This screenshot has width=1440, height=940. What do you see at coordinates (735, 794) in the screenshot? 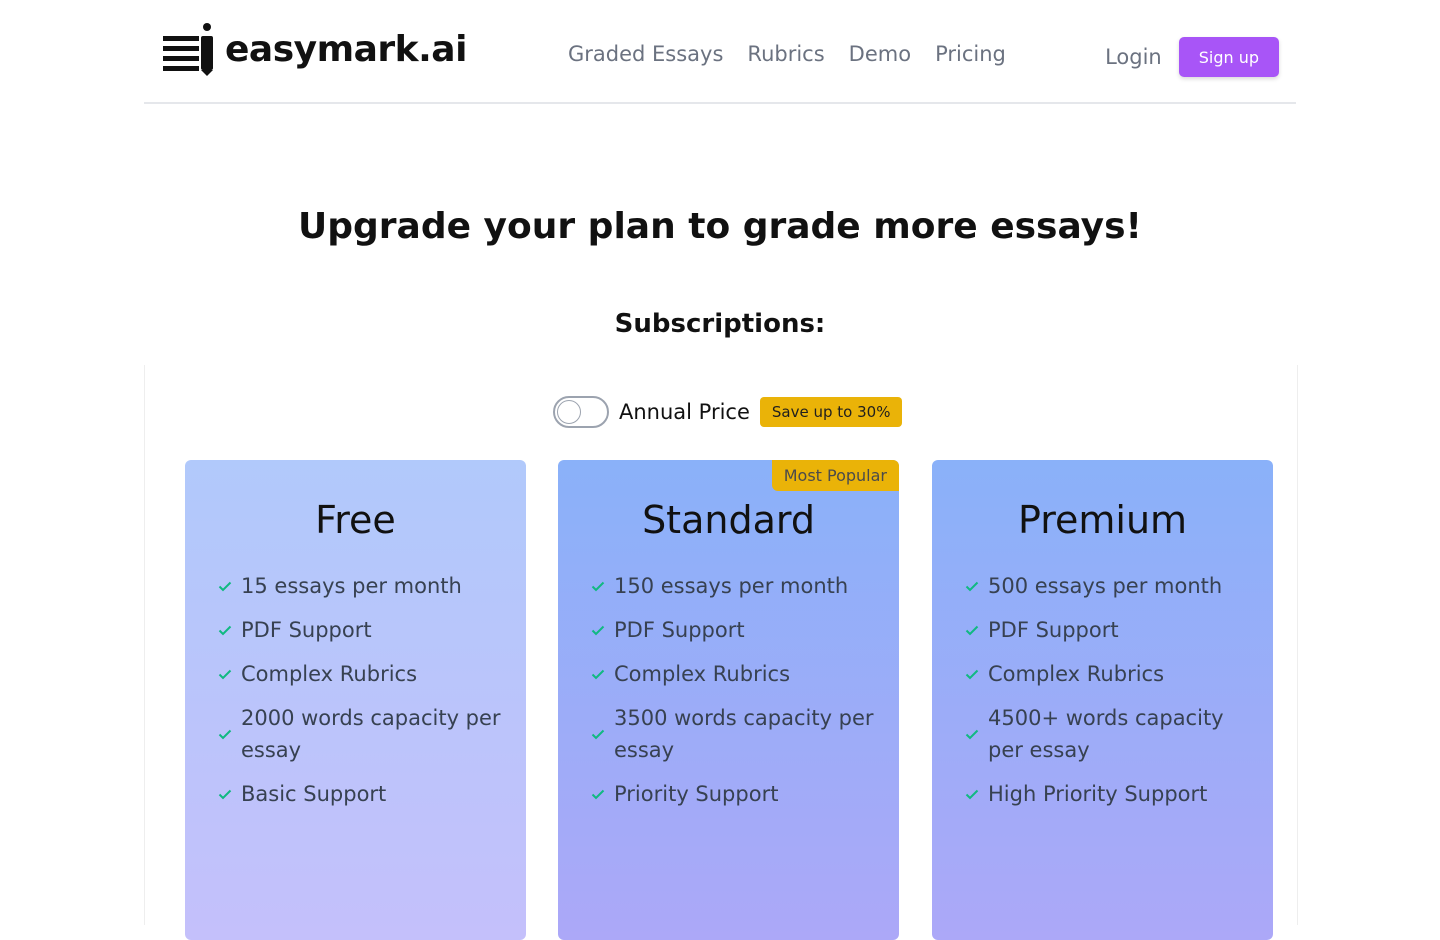
I see `feature-item: Priority Support` at bounding box center [735, 794].